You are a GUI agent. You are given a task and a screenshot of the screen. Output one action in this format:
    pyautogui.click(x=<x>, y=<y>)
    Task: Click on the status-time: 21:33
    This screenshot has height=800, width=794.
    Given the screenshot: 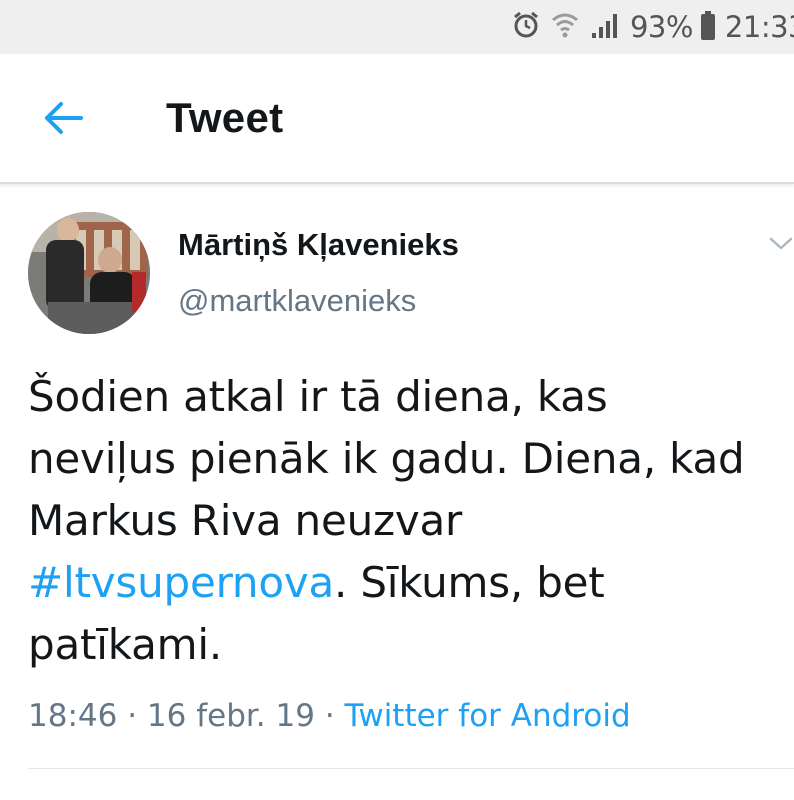 What is the action you would take?
    pyautogui.click(x=759, y=27)
    